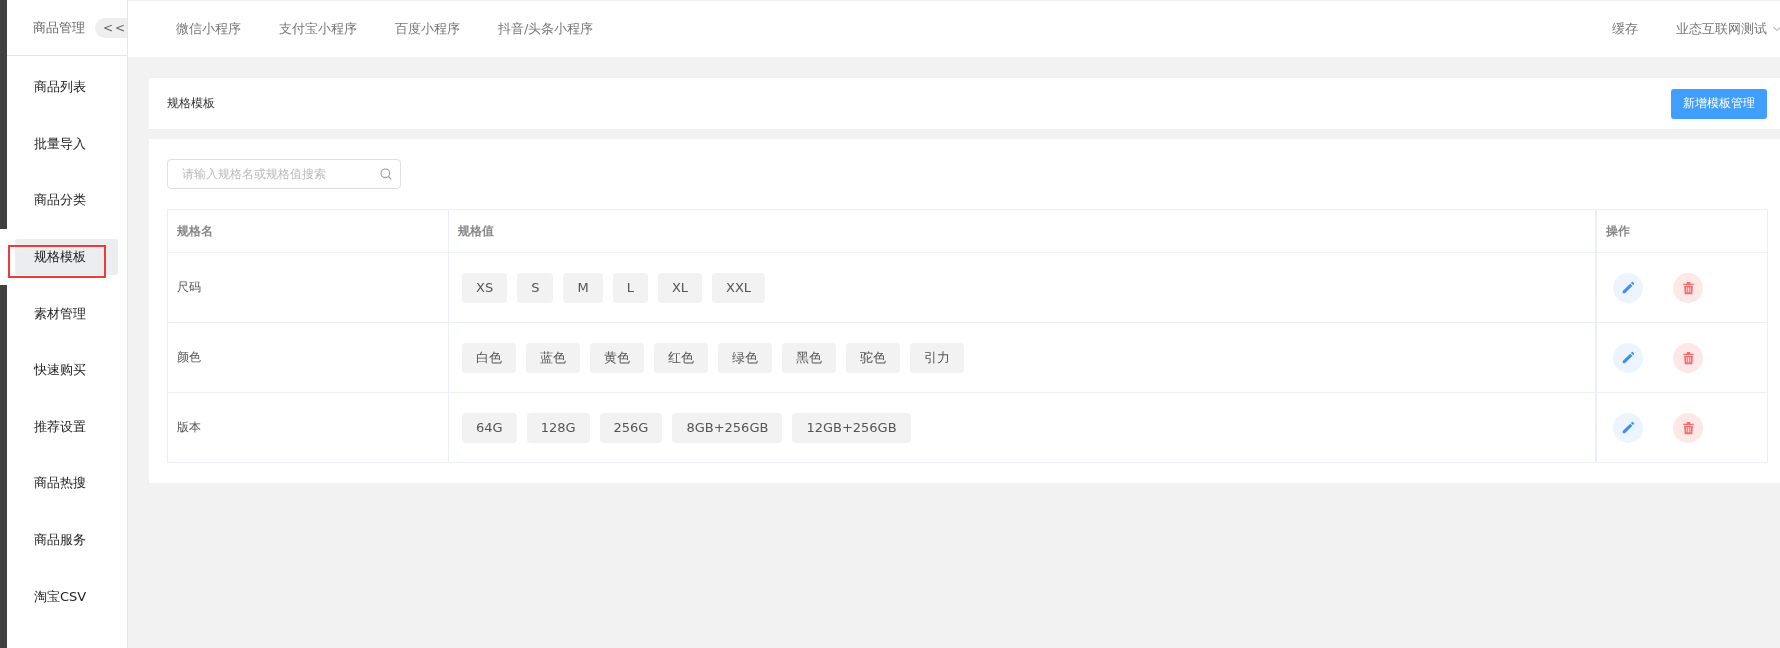 The image size is (1780, 648). What do you see at coordinates (546, 29) in the screenshot?
I see `platform-tab: 抖音/头条小程序` at bounding box center [546, 29].